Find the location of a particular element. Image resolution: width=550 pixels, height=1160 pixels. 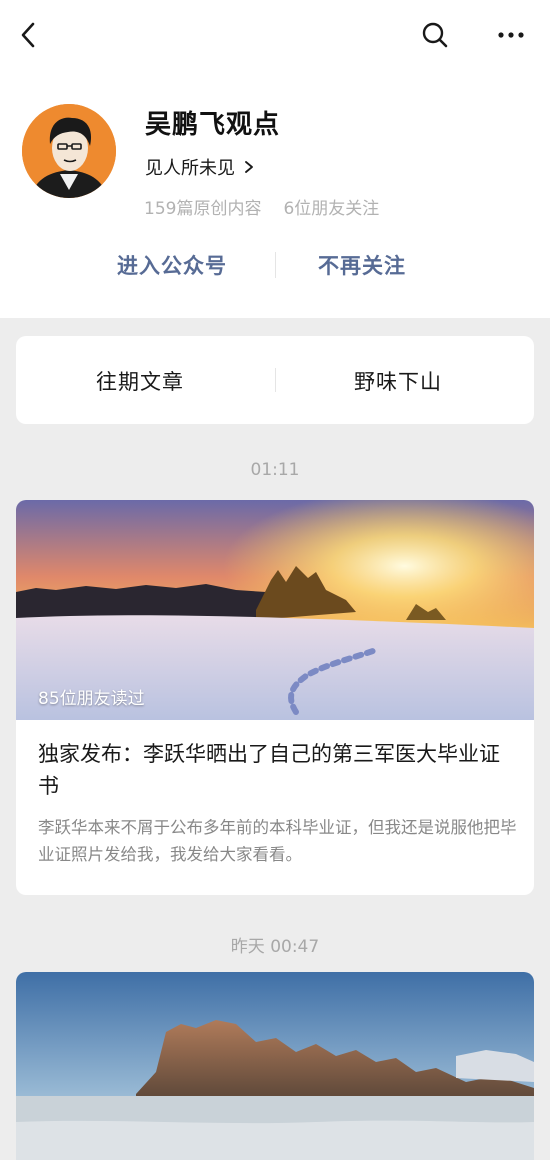

search-icon is located at coordinates (435, 35).